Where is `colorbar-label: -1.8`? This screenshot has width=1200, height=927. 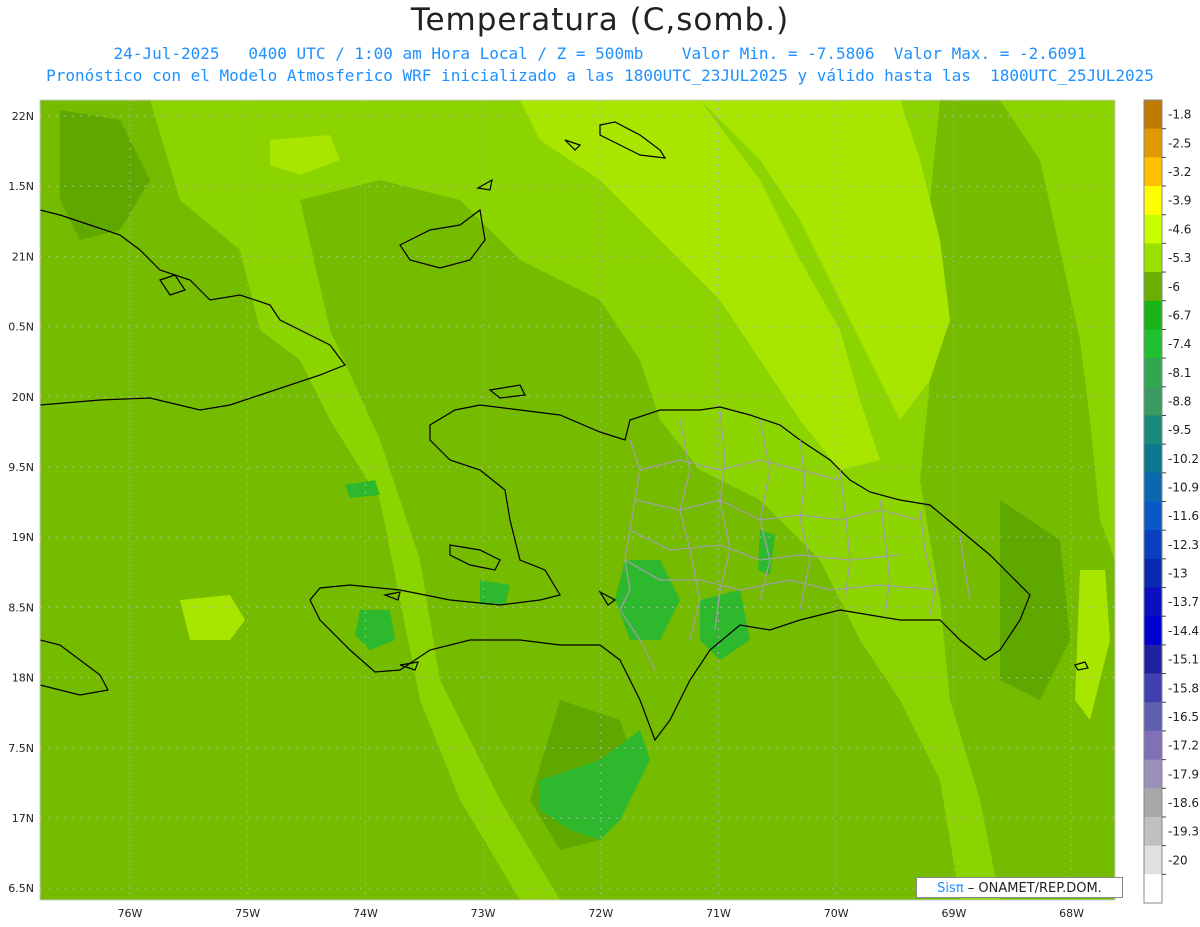 colorbar-label: -1.8 is located at coordinates (1179, 115).